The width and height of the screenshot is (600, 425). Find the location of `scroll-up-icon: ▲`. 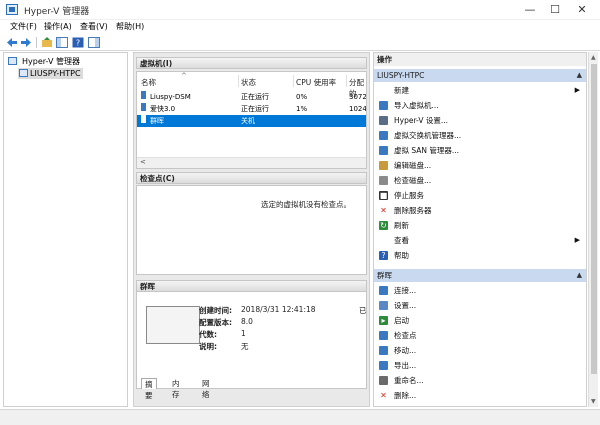

scroll-up-icon: ▲ is located at coordinates (593, 57).